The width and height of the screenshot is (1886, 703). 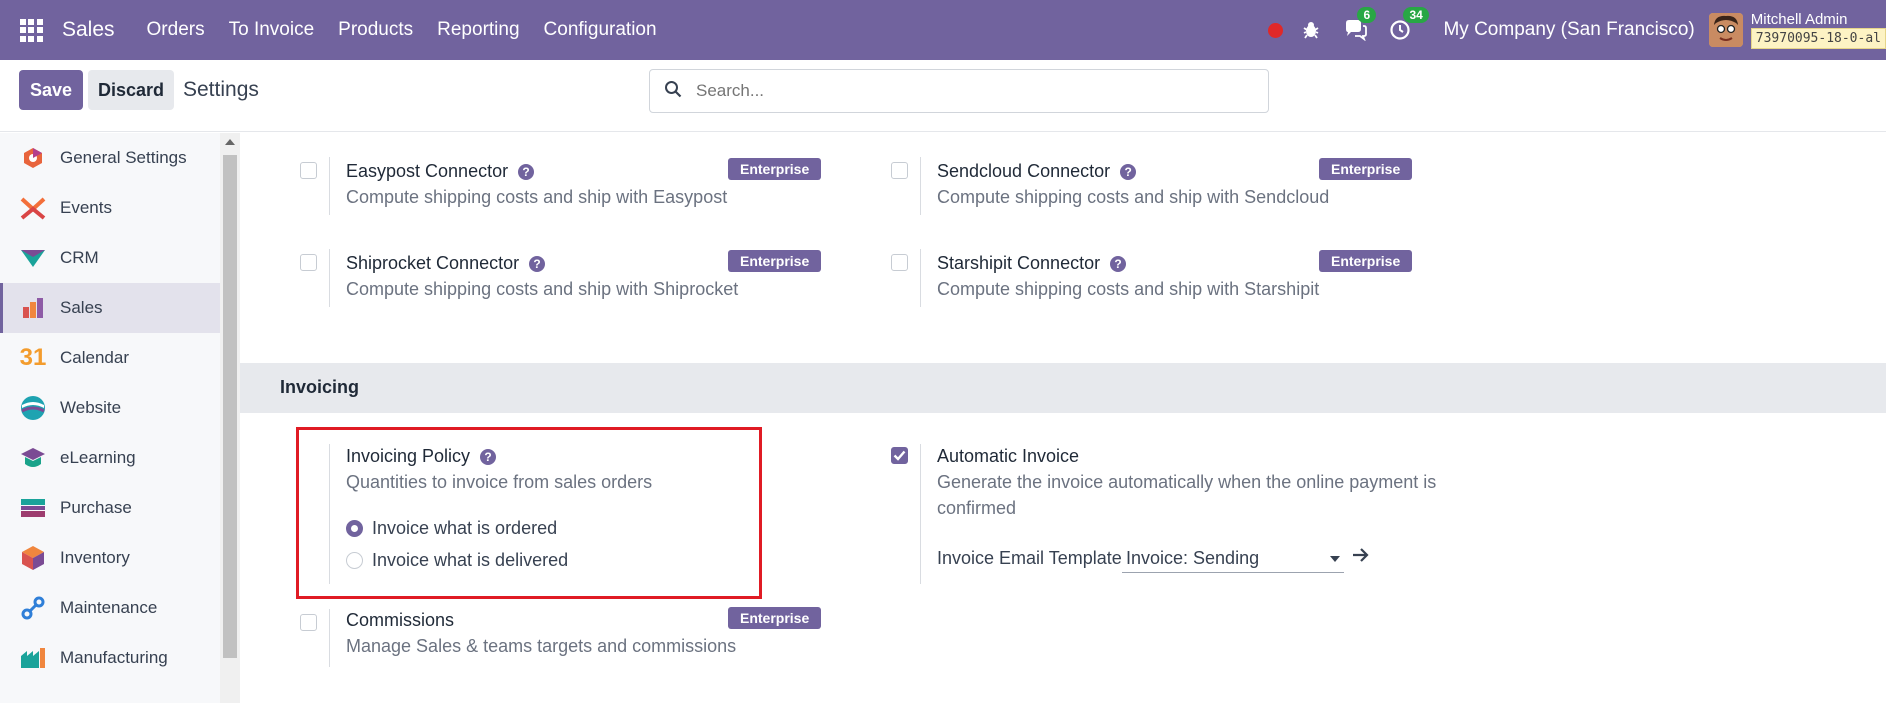 I want to click on invoicing-section-header: Invoicing, so click(x=1063, y=388).